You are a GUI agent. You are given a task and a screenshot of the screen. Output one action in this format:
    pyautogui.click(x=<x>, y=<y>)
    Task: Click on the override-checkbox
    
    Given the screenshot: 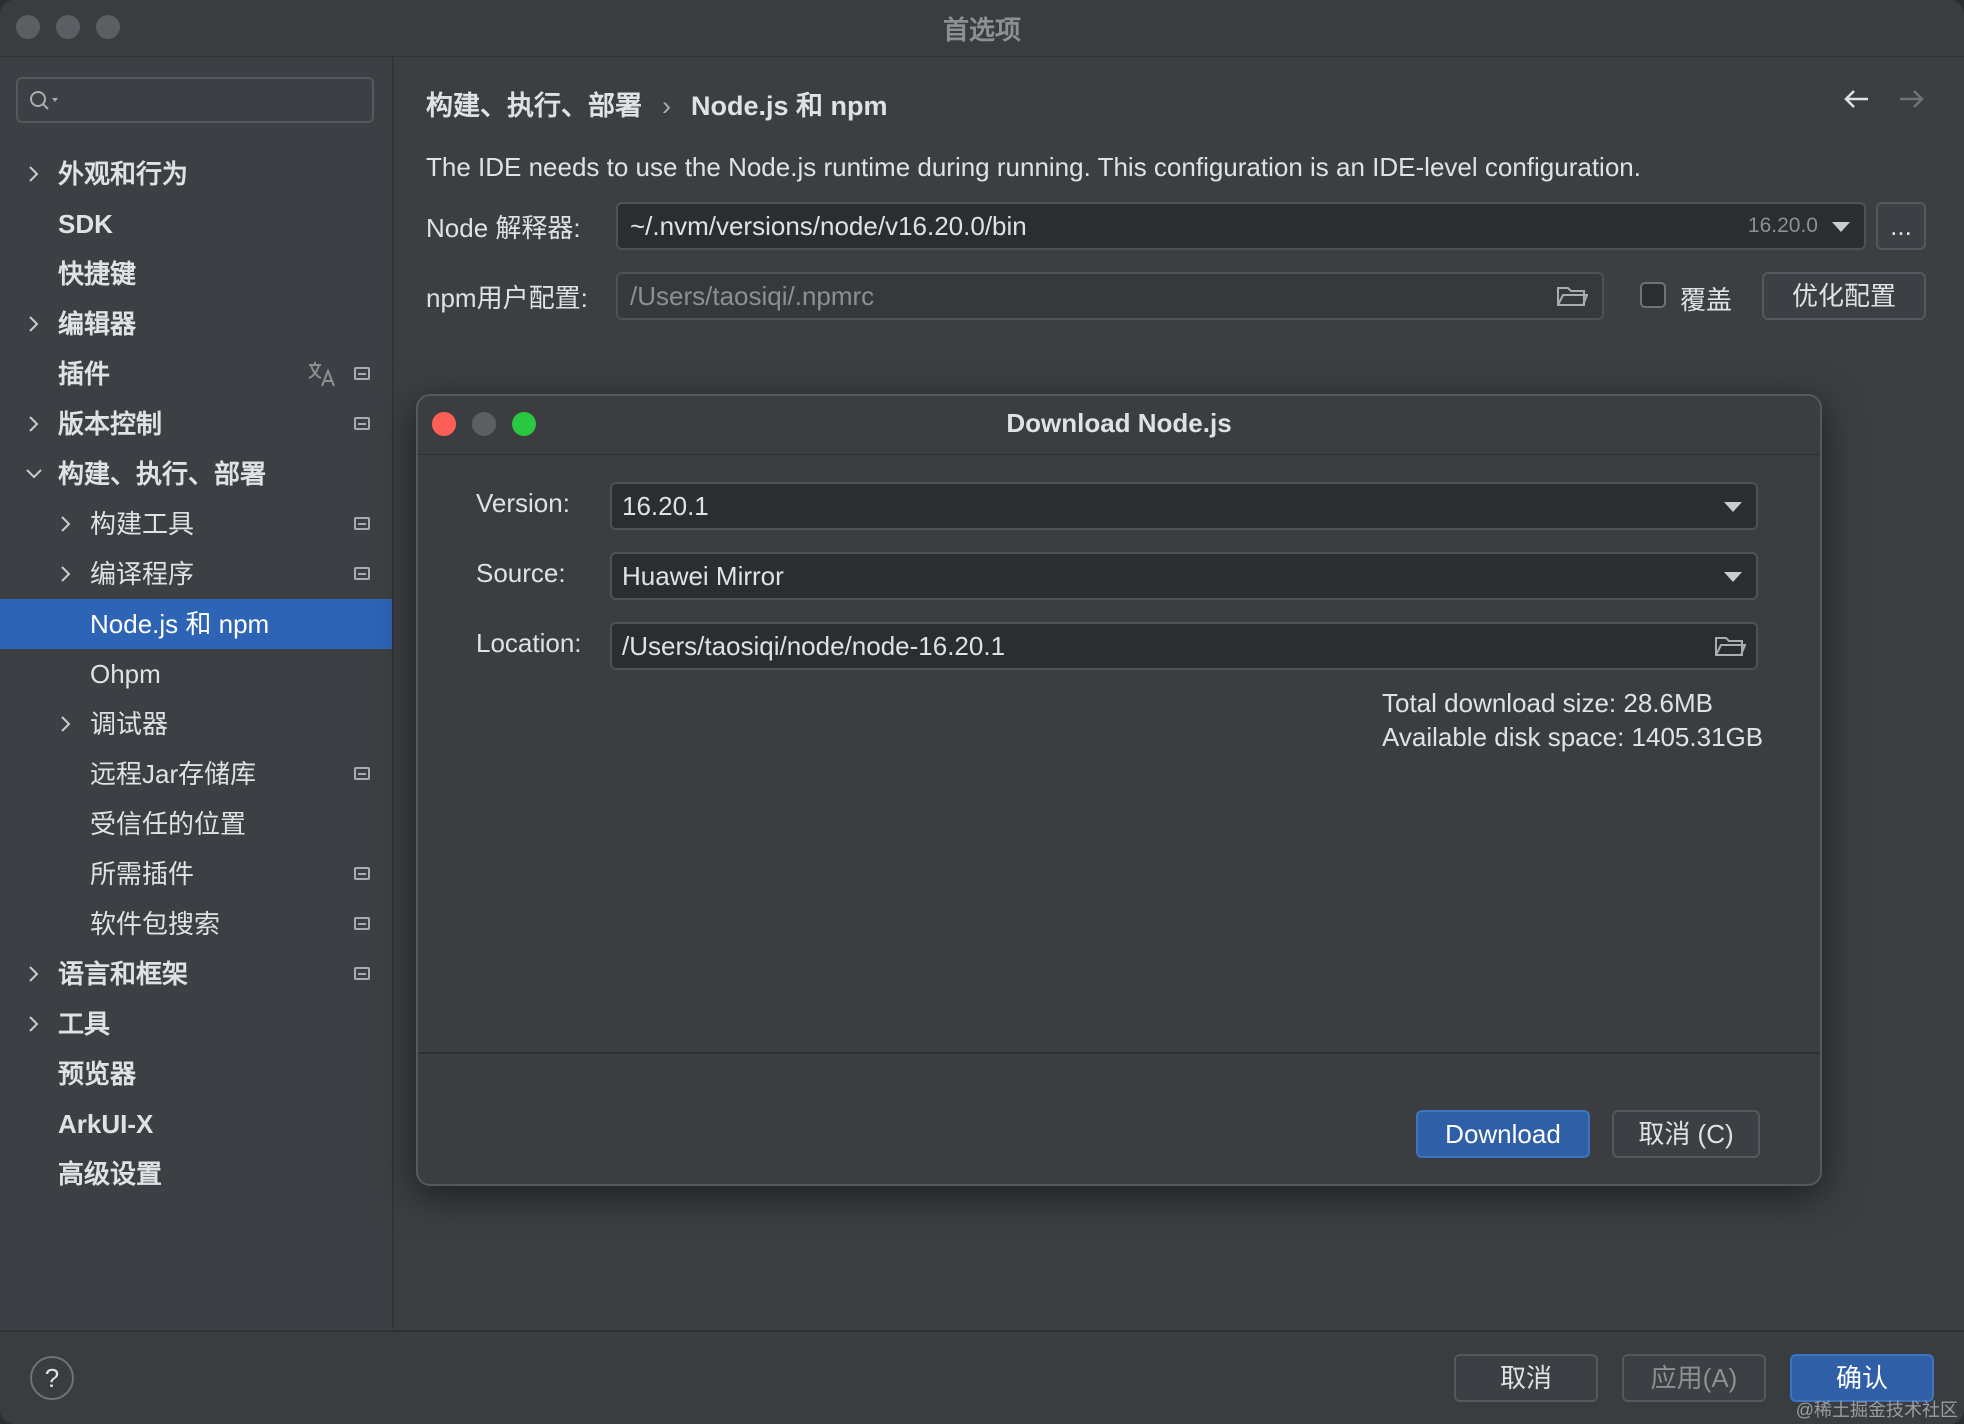 What is the action you would take?
    pyautogui.click(x=1653, y=295)
    